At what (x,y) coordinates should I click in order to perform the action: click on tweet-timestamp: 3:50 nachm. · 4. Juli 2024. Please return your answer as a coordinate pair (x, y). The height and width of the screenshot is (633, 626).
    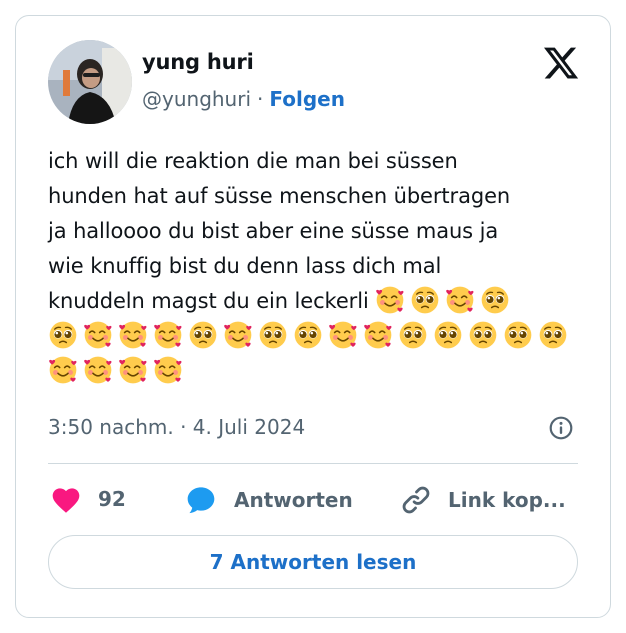
    Looking at the image, I should click on (176, 427).